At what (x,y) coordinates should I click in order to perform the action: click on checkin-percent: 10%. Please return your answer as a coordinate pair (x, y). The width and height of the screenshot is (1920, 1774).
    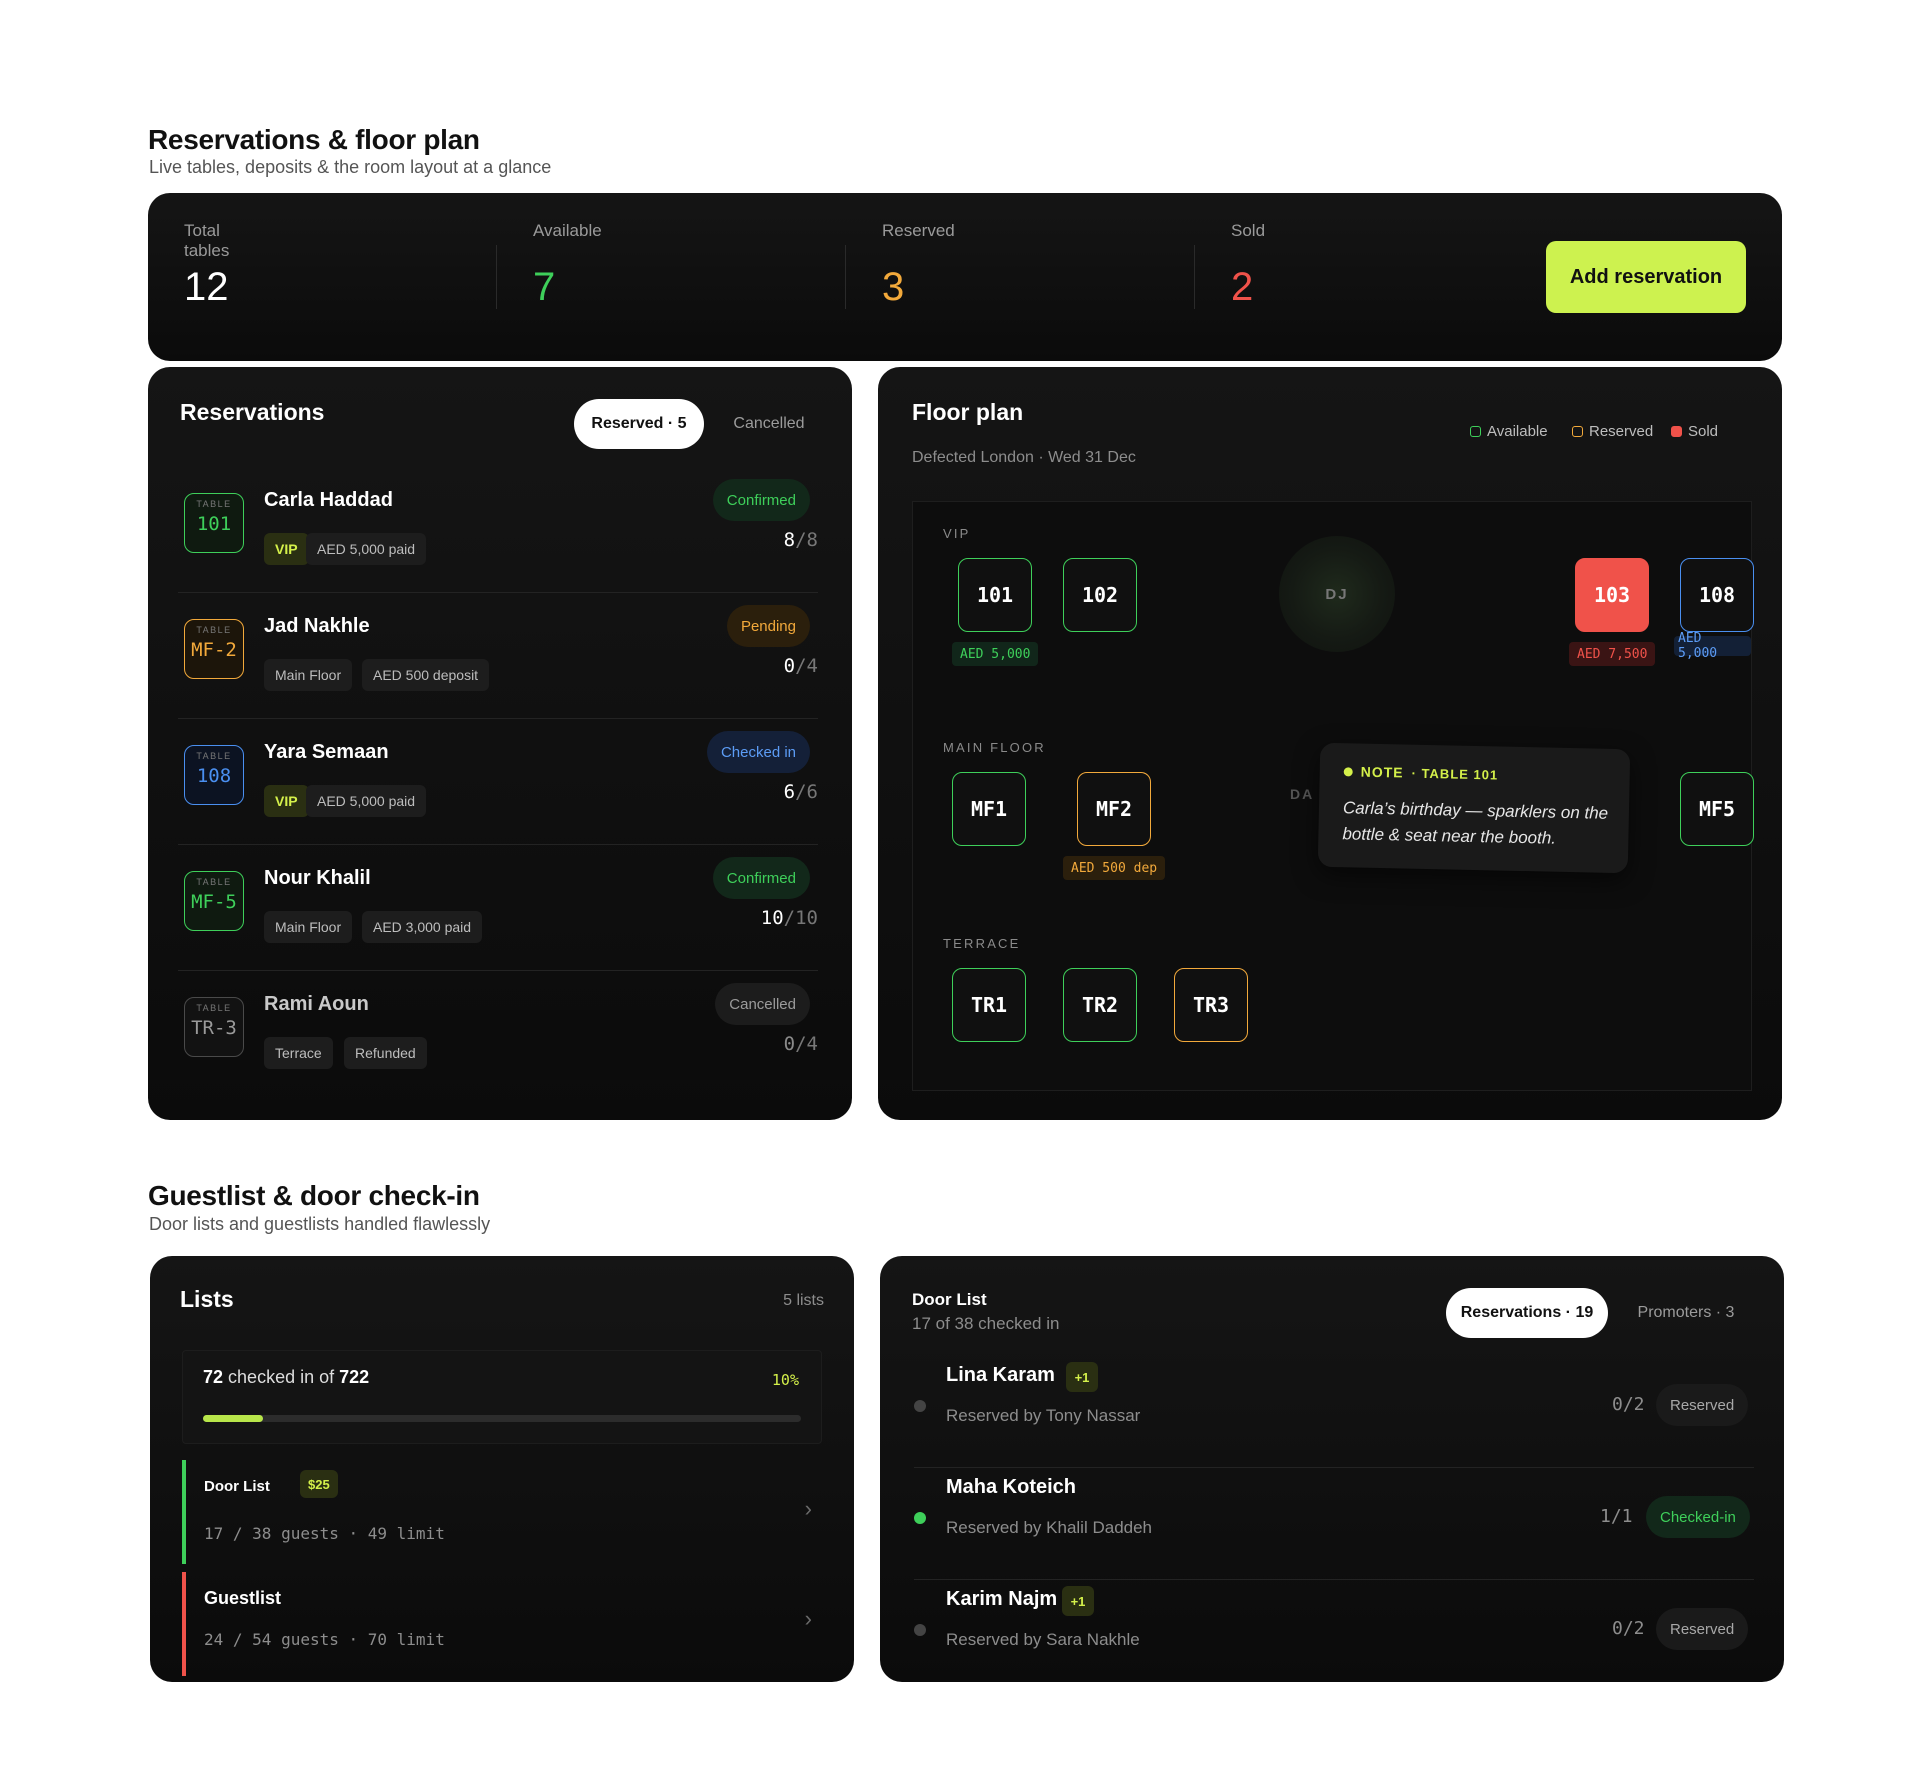
    Looking at the image, I should click on (785, 1380).